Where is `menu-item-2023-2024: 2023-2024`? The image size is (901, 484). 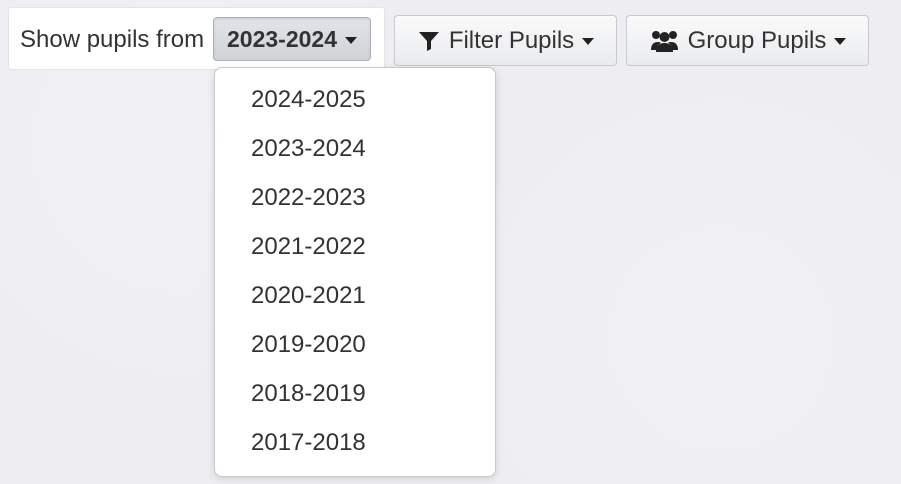 menu-item-2023-2024: 2023-2024 is located at coordinates (308, 149).